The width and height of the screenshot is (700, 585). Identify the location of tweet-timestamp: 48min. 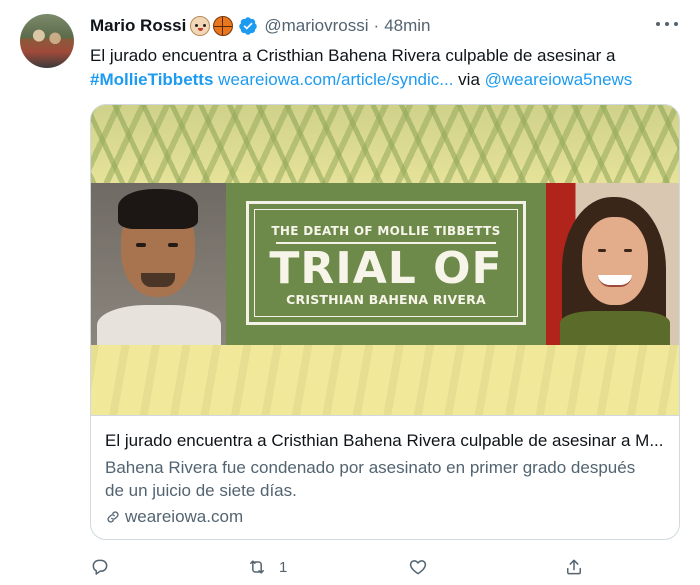
(407, 26).